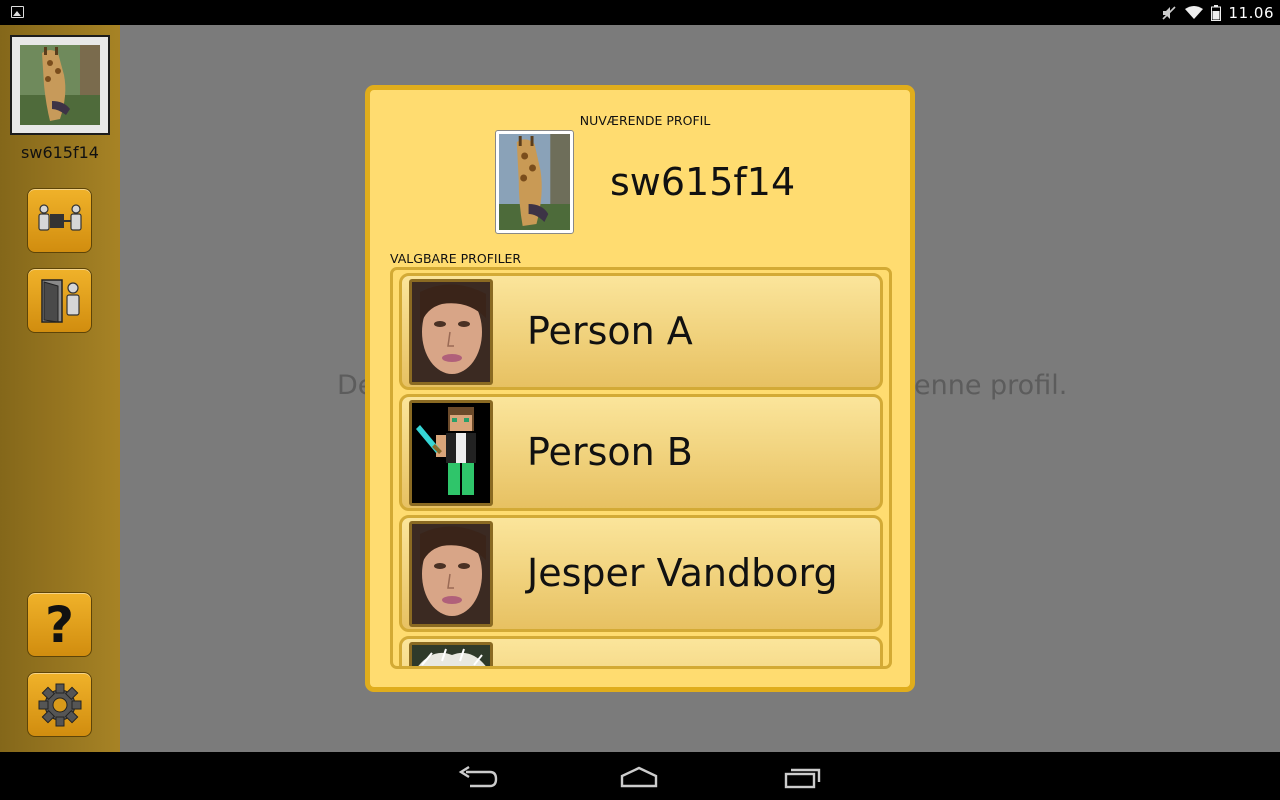 Image resolution: width=1280 pixels, height=800 pixels. I want to click on status-bar: 11.06, so click(640, 12).